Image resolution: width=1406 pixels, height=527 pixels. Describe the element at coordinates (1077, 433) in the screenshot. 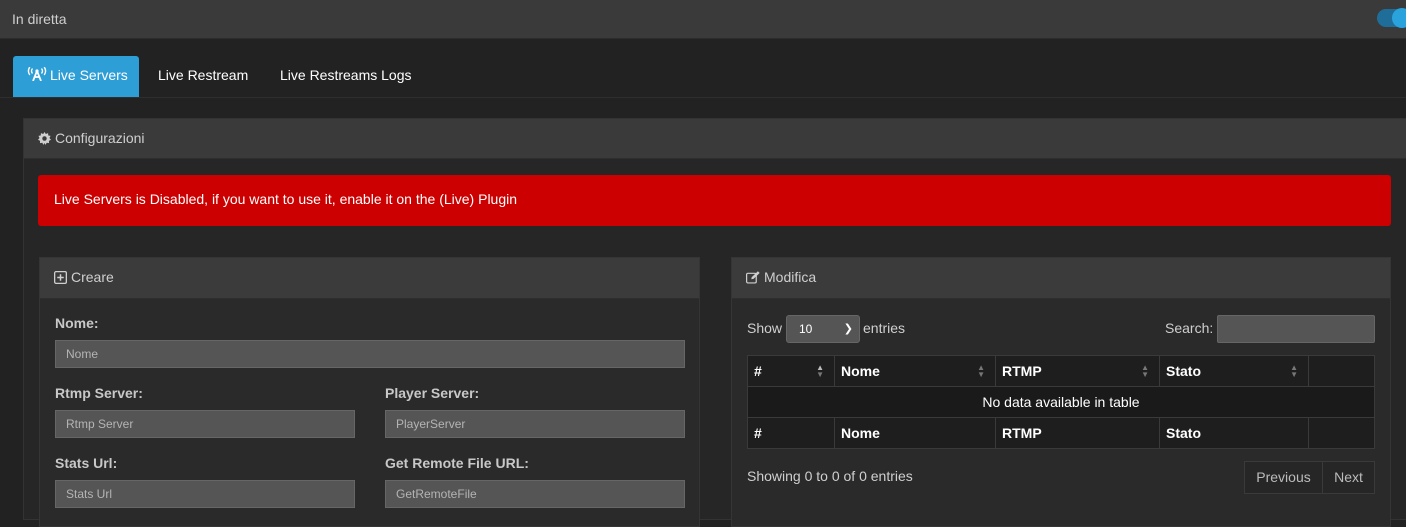

I see `column-footer-rtmp: RTMP` at that location.